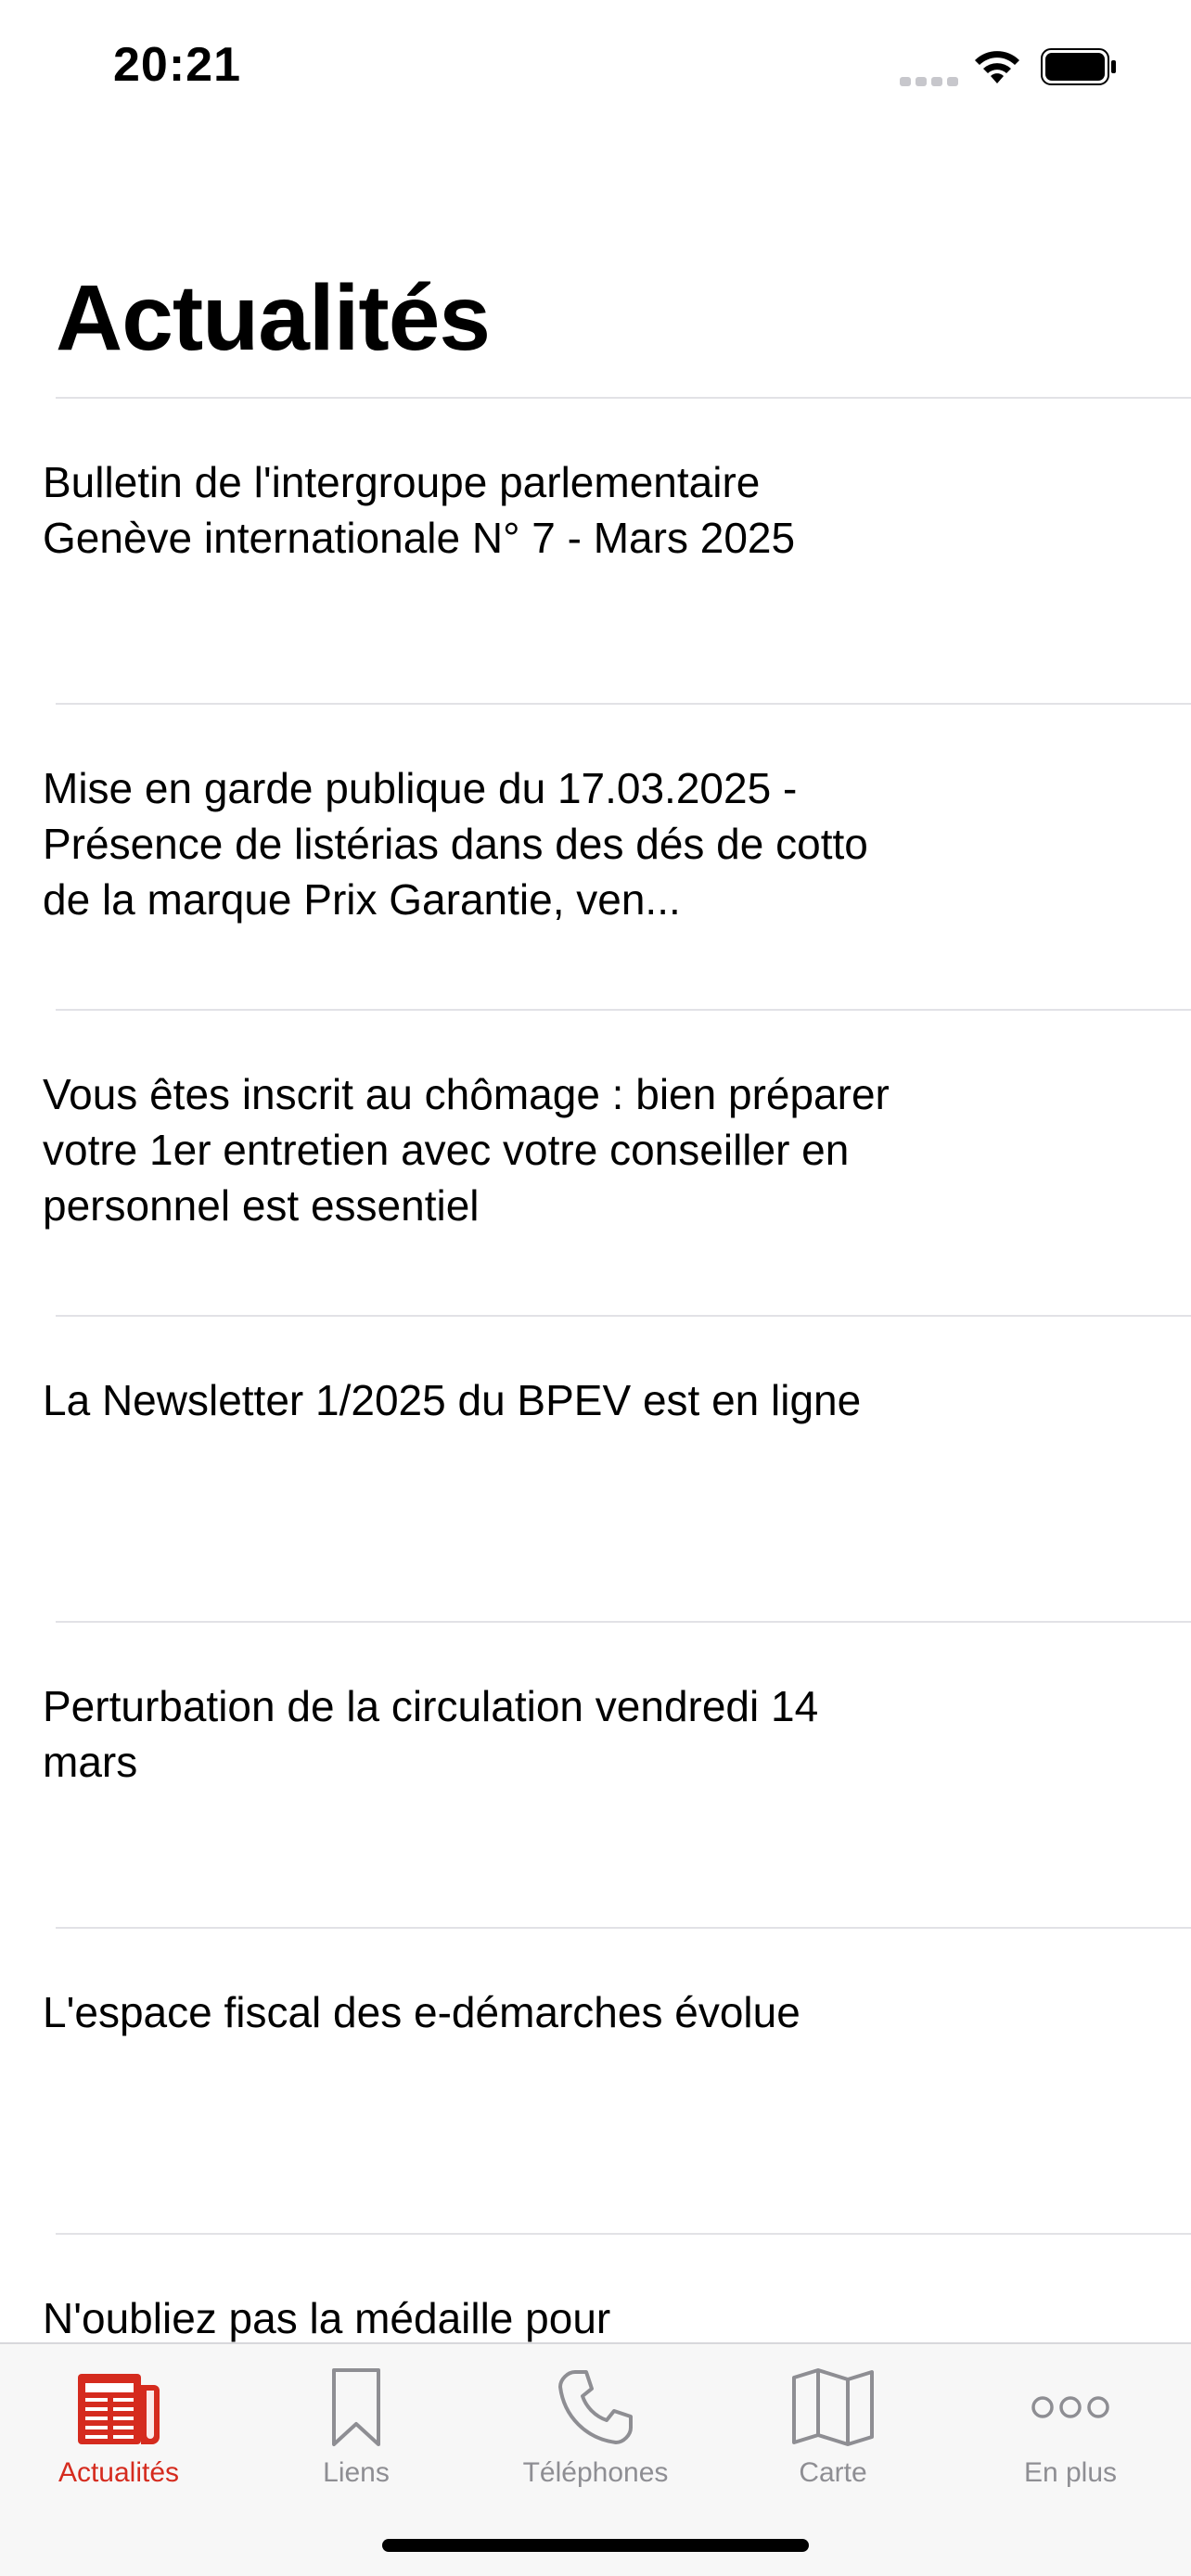  What do you see at coordinates (356, 2407) in the screenshot?
I see `bookmark-icon` at bounding box center [356, 2407].